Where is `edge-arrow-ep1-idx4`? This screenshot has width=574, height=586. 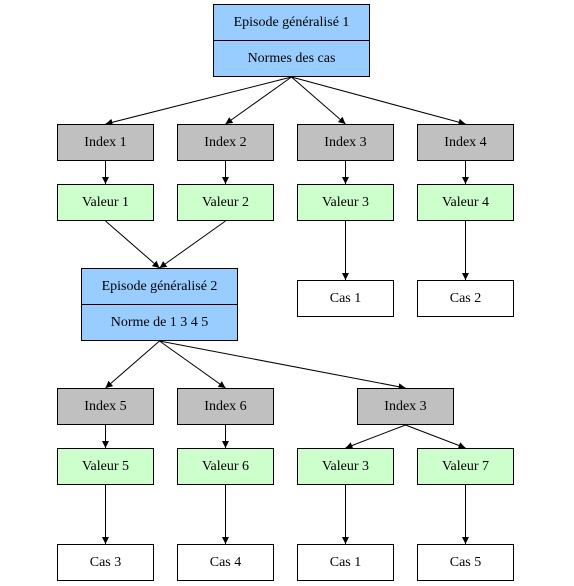 edge-arrow-ep1-idx4 is located at coordinates (378, 101).